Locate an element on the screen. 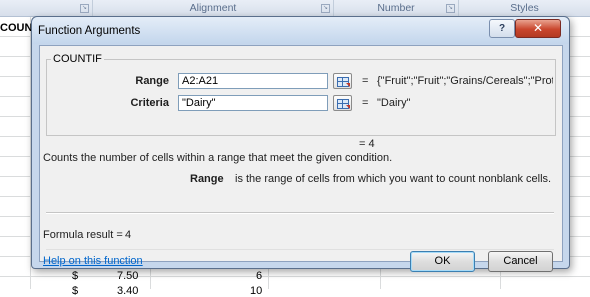  close-icon: ✕ is located at coordinates (538, 28).